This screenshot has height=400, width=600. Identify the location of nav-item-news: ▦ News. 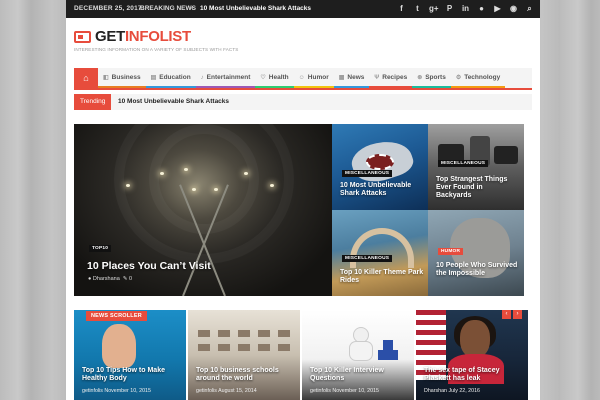
(351, 78).